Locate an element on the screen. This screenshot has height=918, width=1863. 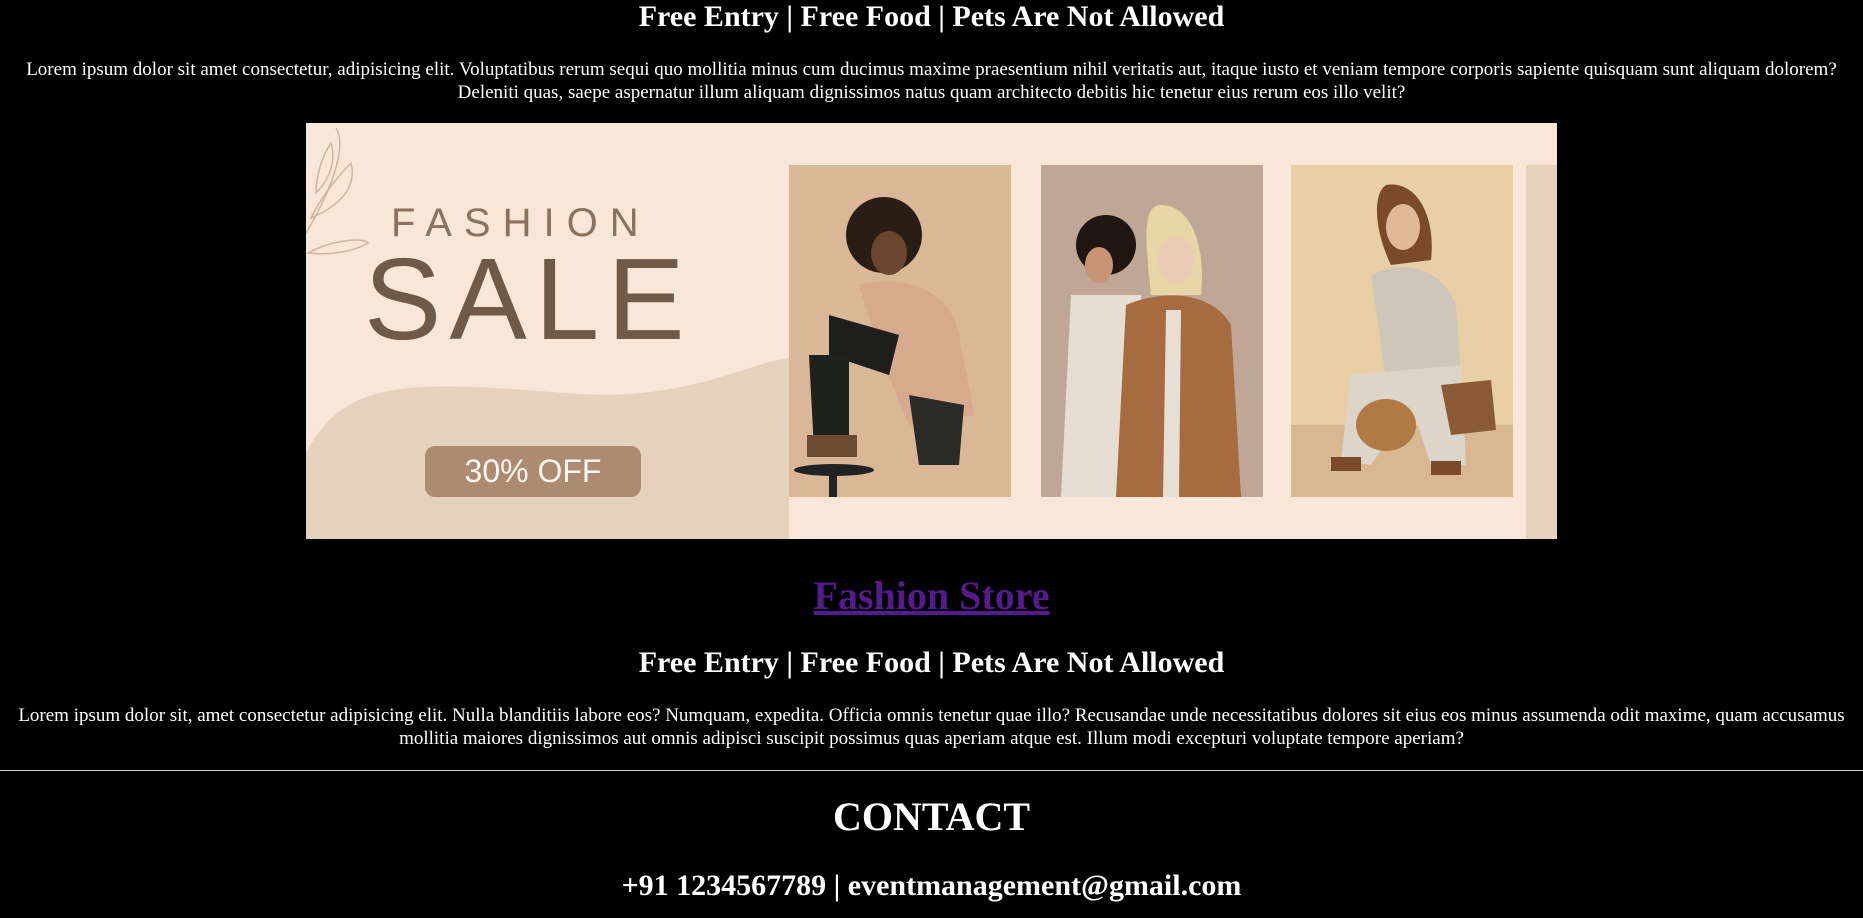
section-divider is located at coordinates (931, 770).